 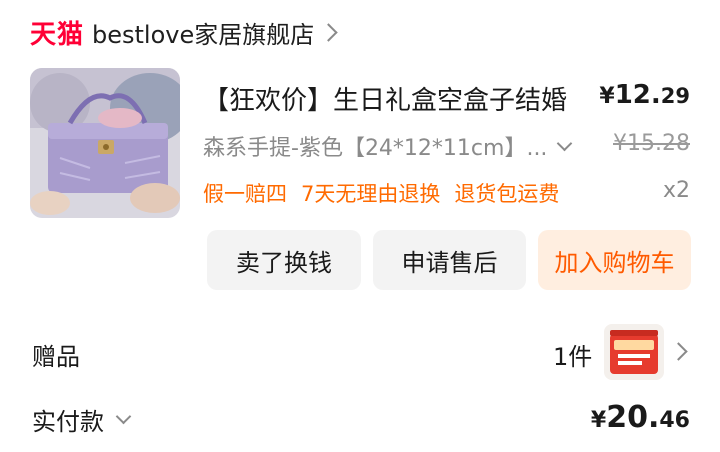 I want to click on gift-image, so click(x=634, y=352).